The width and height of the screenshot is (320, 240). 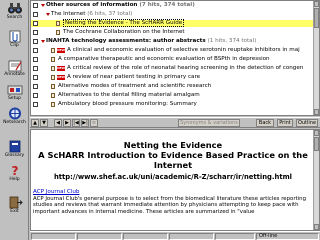 I want to click on tree-row-document-selected: Netting the Evidence - The ScHARR Guide, so click(x=173, y=23).